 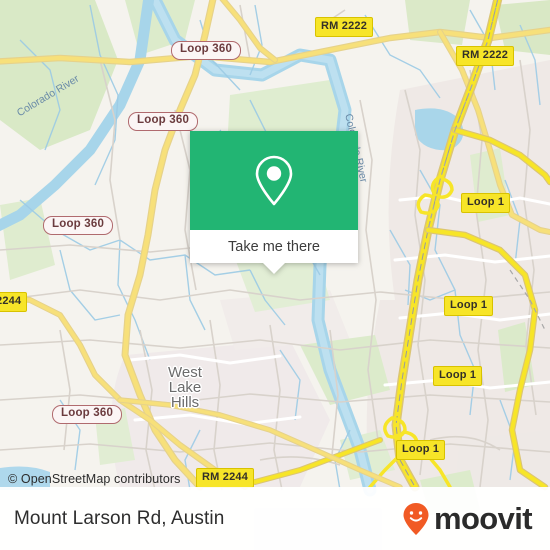 I want to click on road-shield-2244-west: 2244, so click(x=14, y=302).